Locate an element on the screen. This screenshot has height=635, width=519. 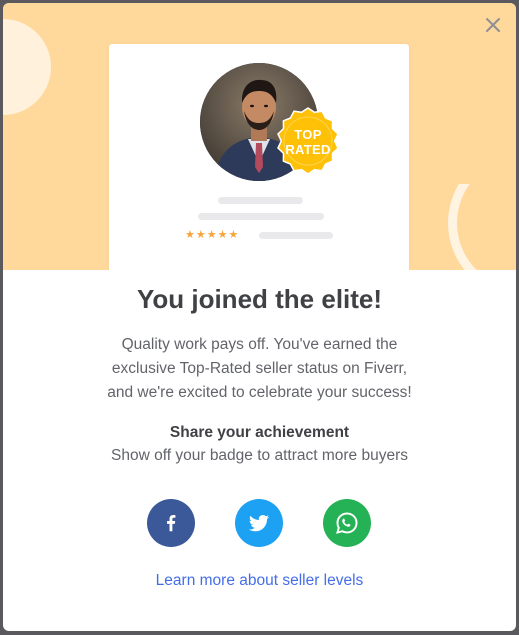
share-title: Share your achievement is located at coordinates (259, 432).